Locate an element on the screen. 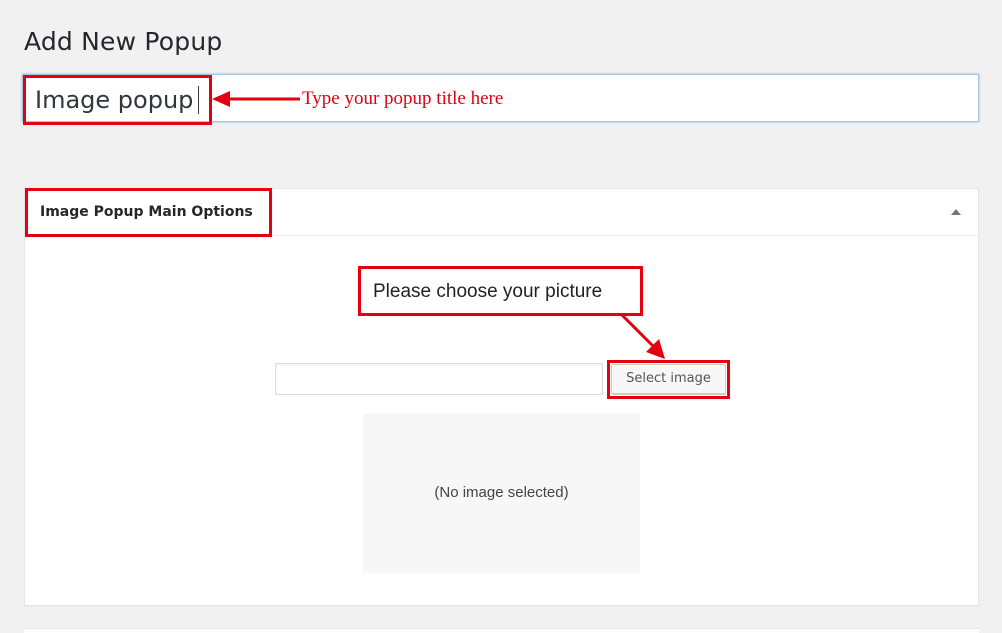  image-preview-area: (No image selected) is located at coordinates (501, 493).